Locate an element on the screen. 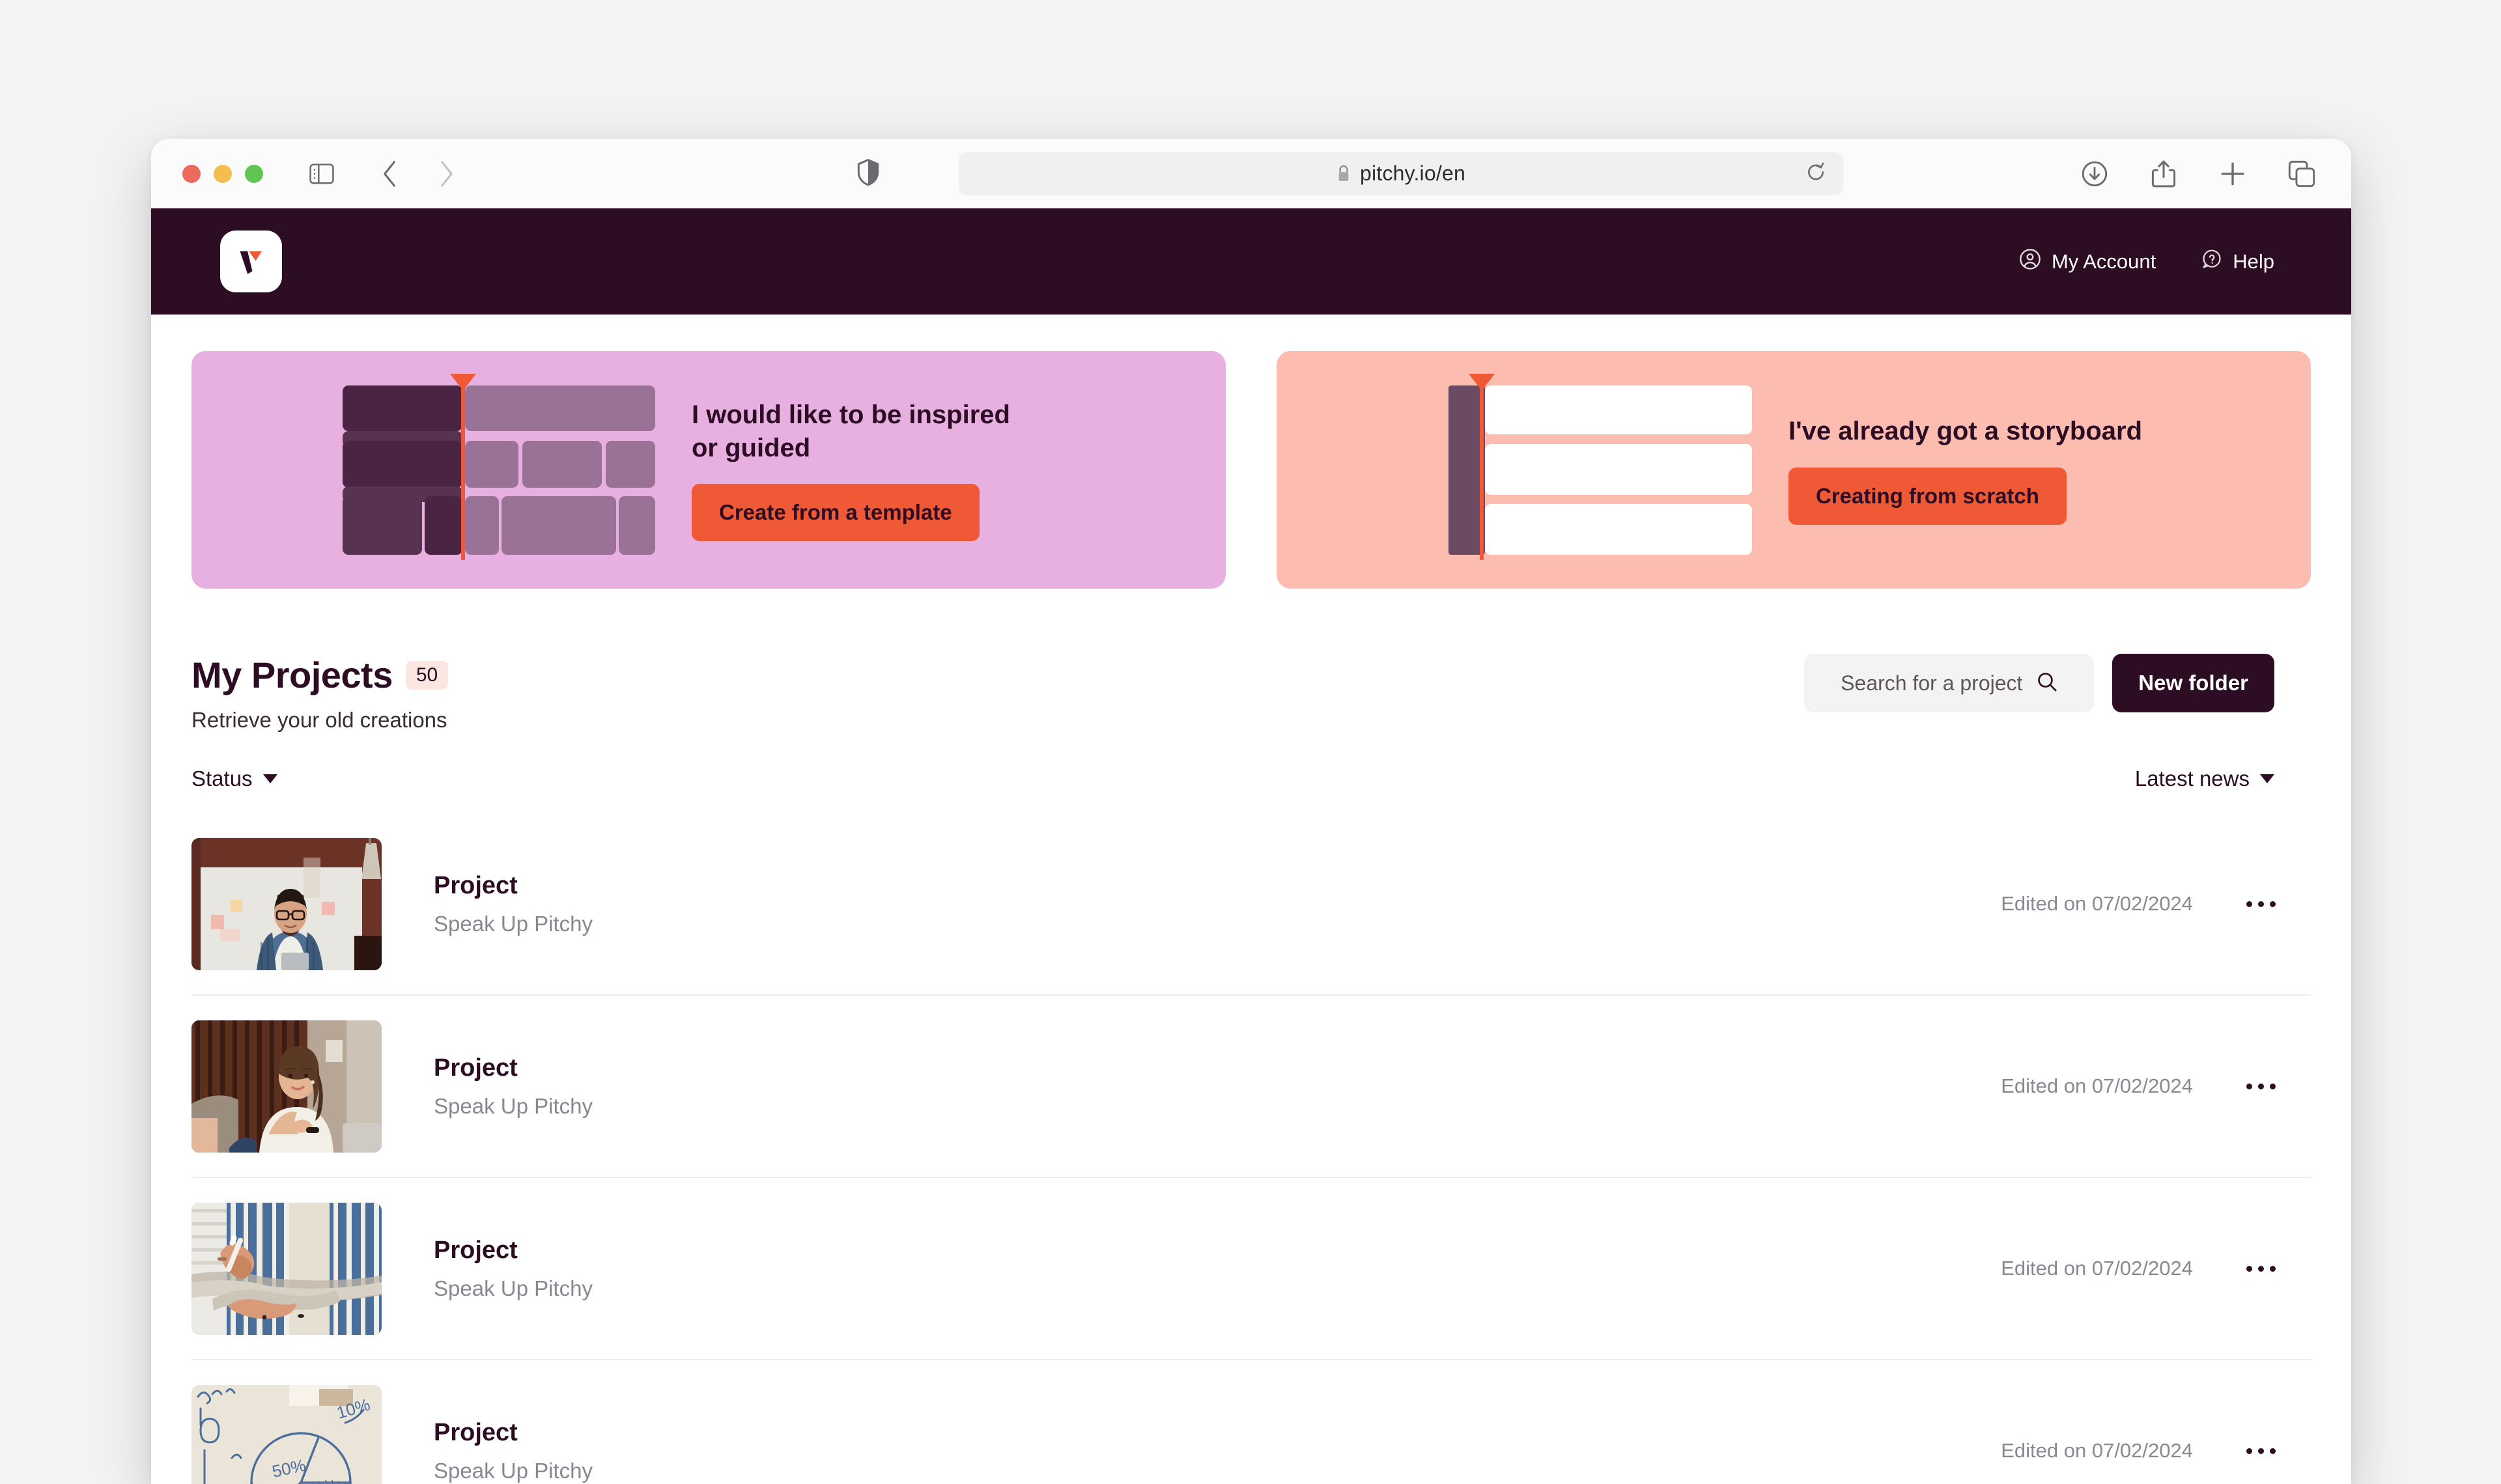  projects-header-actions: Search for a project New folder is located at coordinates (2039, 683).